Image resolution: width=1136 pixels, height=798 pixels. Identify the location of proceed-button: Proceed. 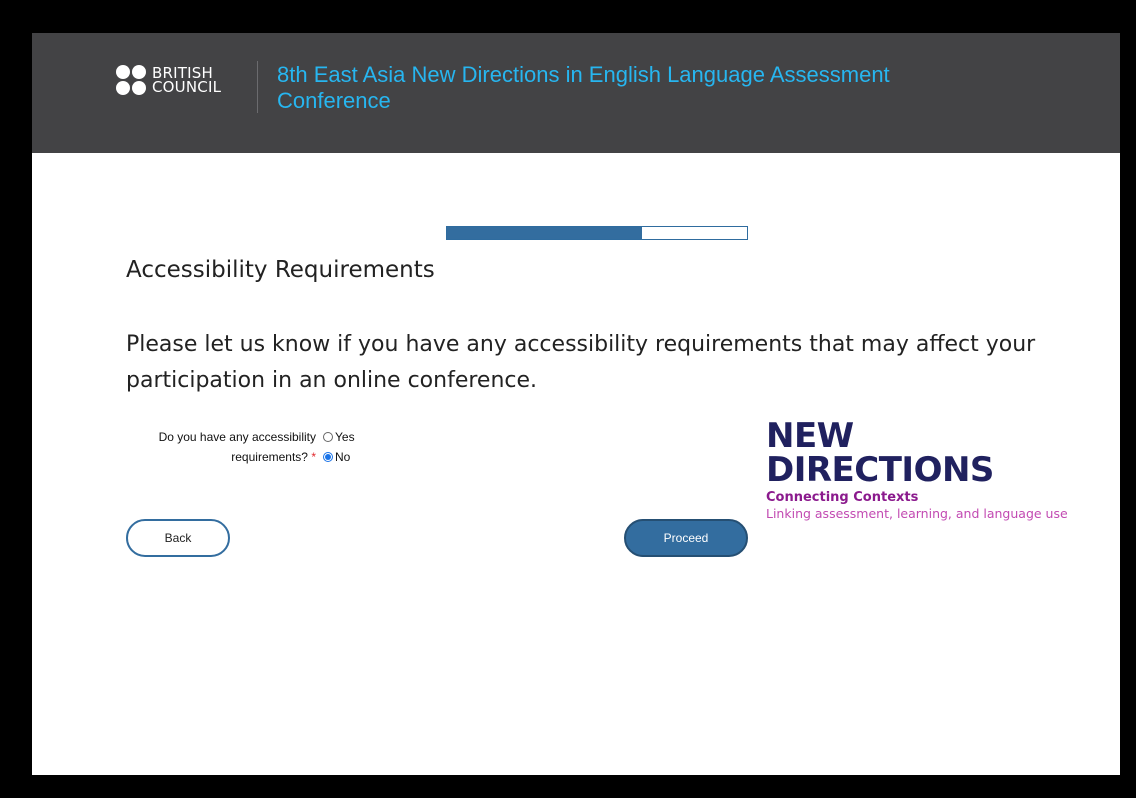
(686, 538).